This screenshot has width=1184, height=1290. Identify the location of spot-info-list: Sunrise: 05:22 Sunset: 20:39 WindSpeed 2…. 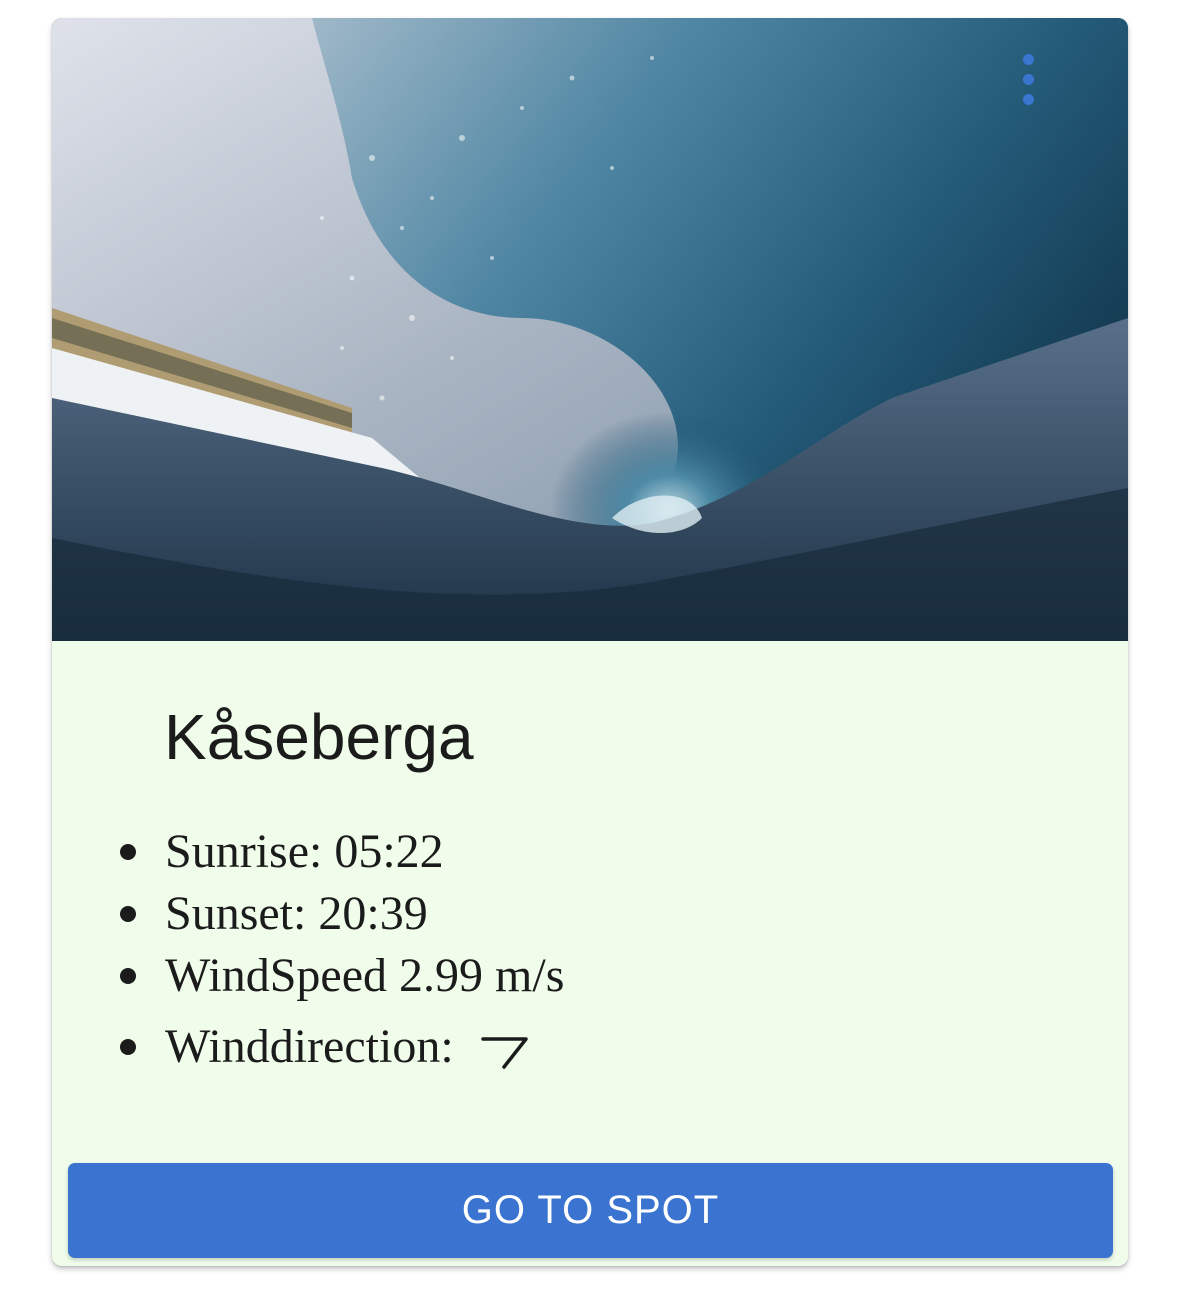
(308, 954).